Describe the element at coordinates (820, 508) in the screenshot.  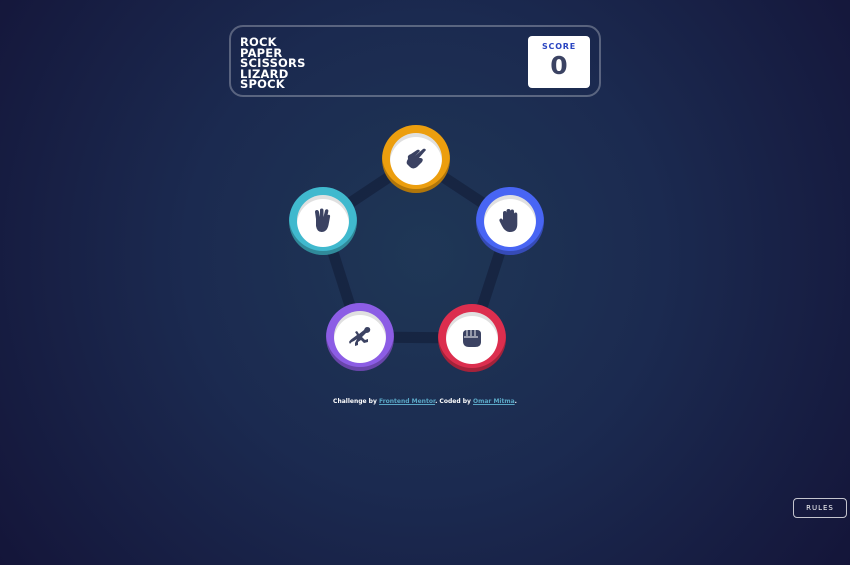
I see `rules-button: RULES` at that location.